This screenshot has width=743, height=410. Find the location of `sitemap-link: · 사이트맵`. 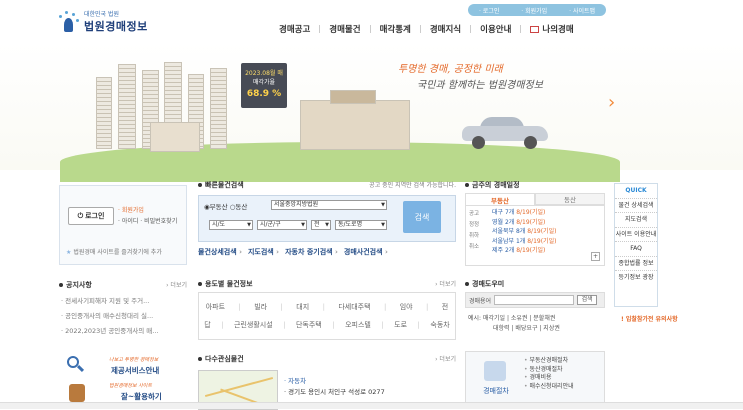

sitemap-link: · 사이트맵 is located at coordinates (582, 10).